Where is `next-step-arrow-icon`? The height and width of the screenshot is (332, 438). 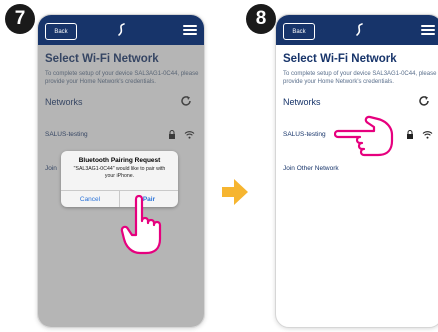
next-step-arrow-icon is located at coordinates (235, 192).